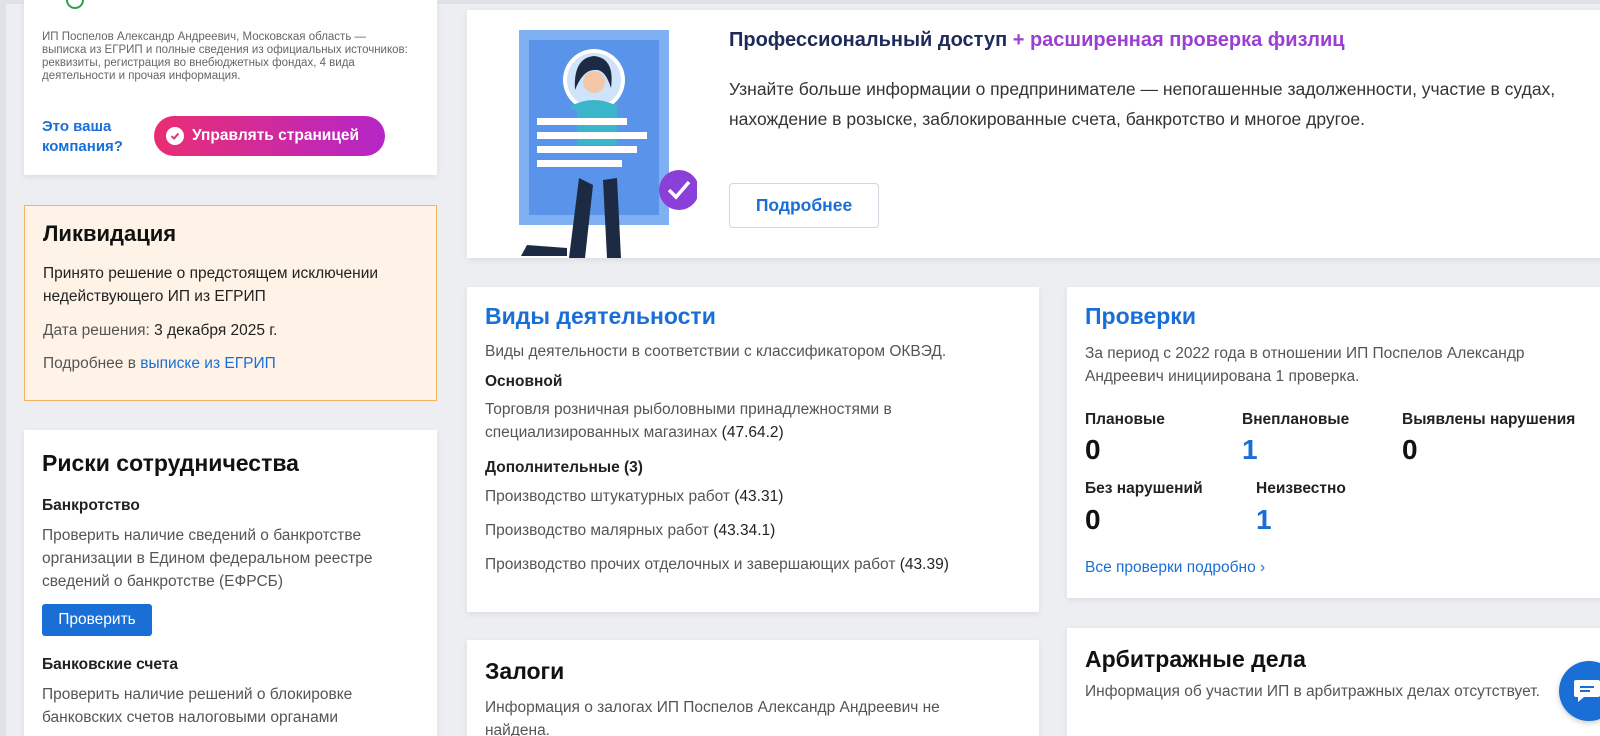 The height and width of the screenshot is (736, 1600). I want to click on activity-name: Производство штукатурных работ, so click(607, 496).